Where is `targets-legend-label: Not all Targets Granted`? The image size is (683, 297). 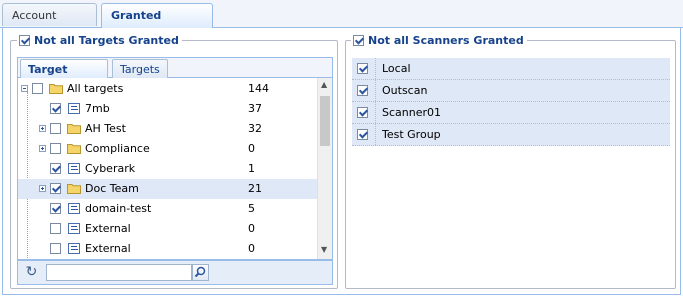
targets-legend-label: Not all Targets Granted is located at coordinates (106, 40).